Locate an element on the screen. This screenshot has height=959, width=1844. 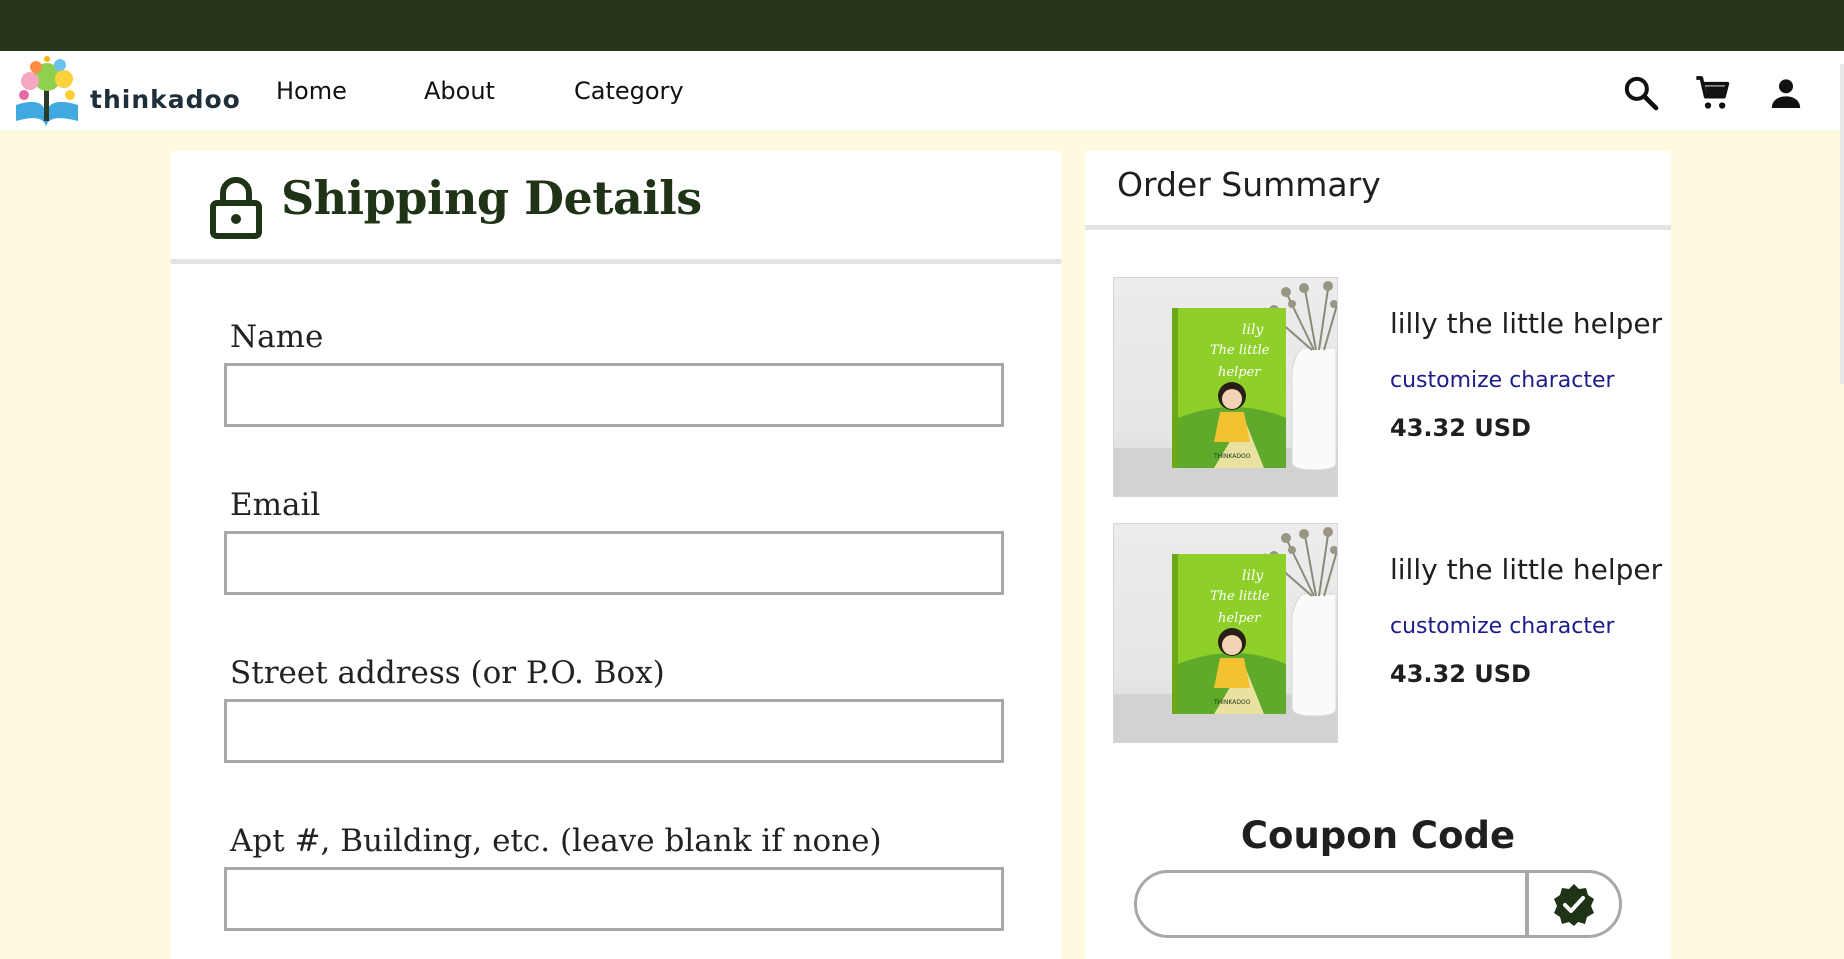
nav-category-link: Category is located at coordinates (629, 91).